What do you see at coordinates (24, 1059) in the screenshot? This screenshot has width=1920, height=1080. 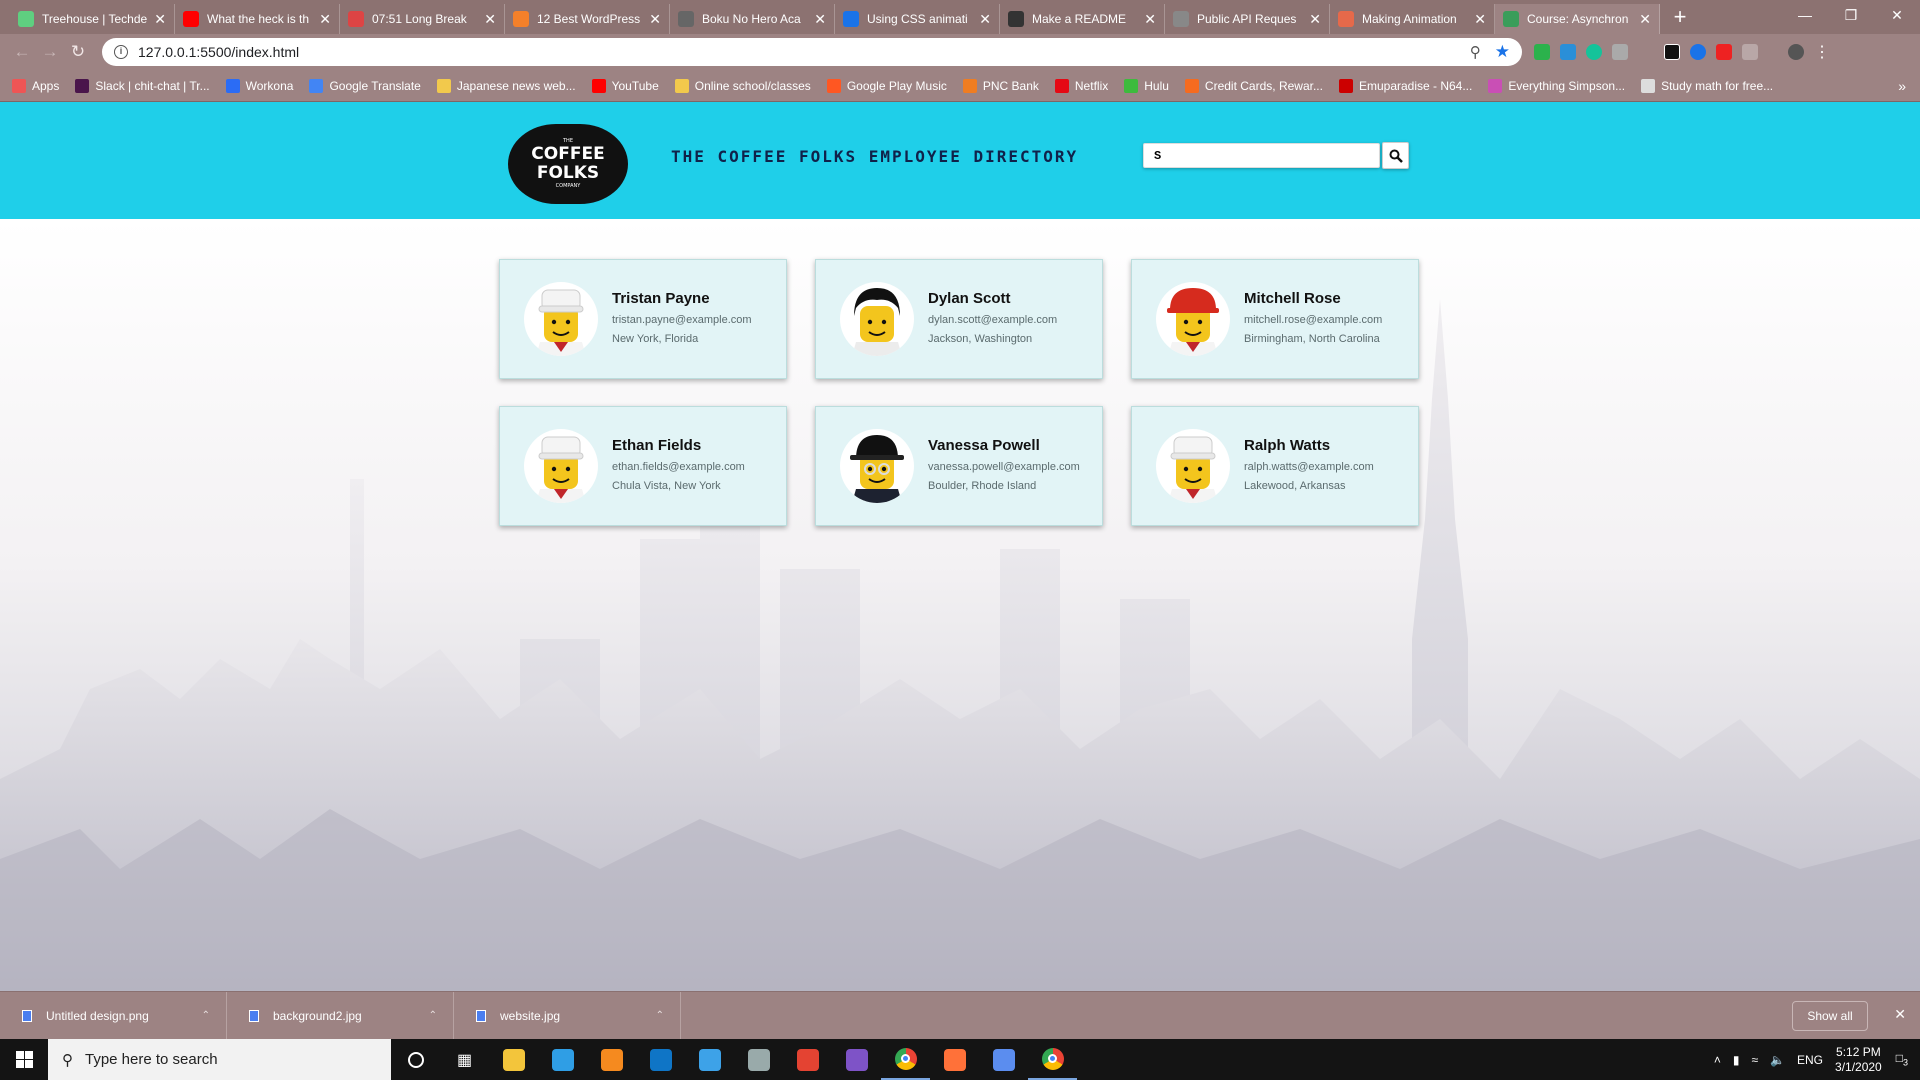 I see `start-button` at bounding box center [24, 1059].